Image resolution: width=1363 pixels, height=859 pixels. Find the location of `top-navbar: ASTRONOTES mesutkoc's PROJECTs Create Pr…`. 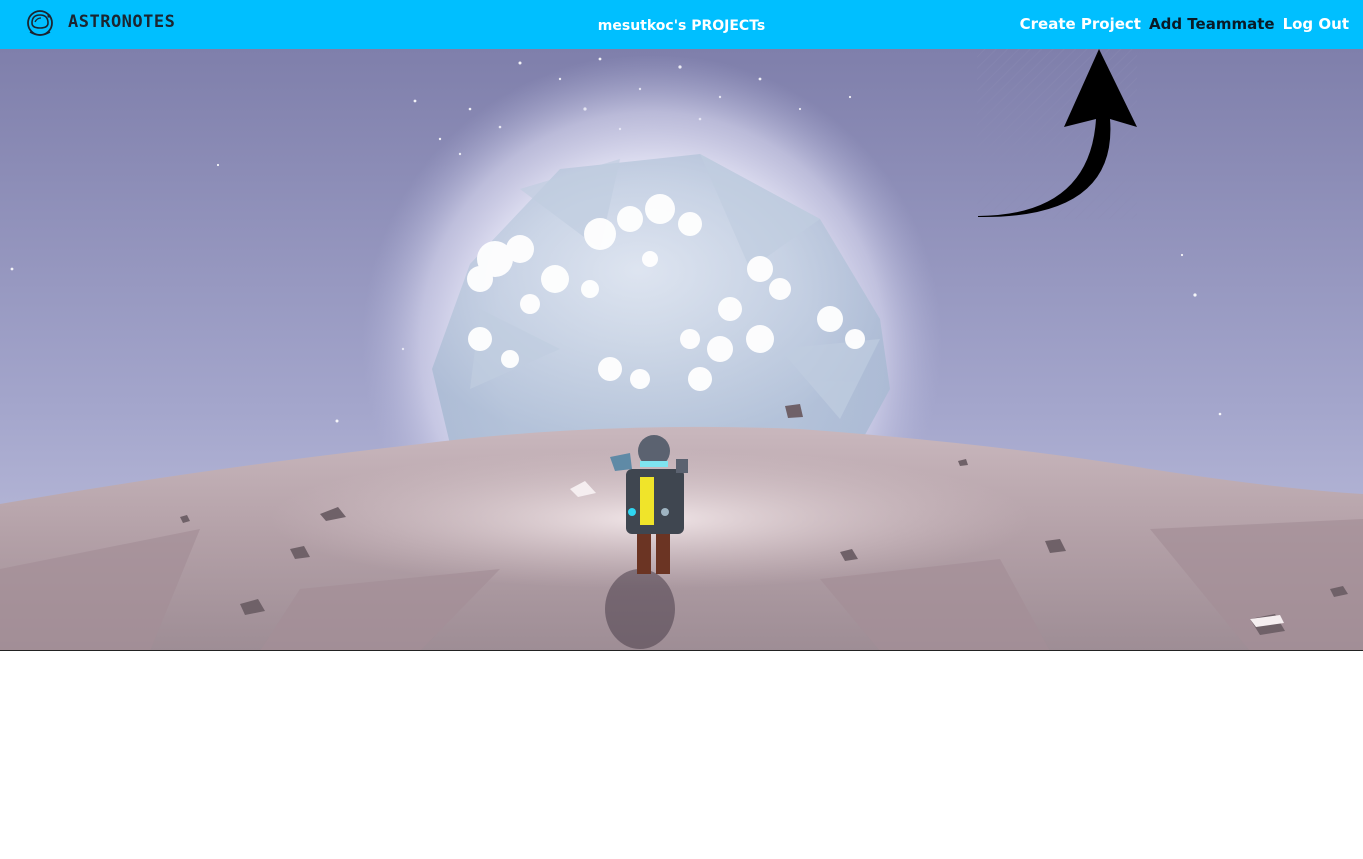

top-navbar: ASTRONOTES mesutkoc's PROJECTs Create Pr… is located at coordinates (681, 24).